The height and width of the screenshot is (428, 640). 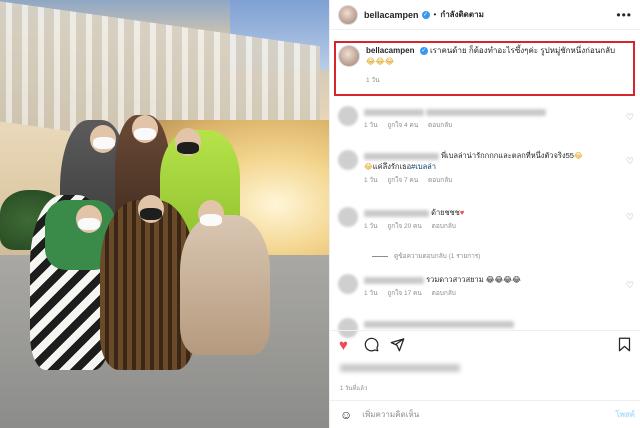 I want to click on header-username: bellacampen, so click(x=391, y=15).